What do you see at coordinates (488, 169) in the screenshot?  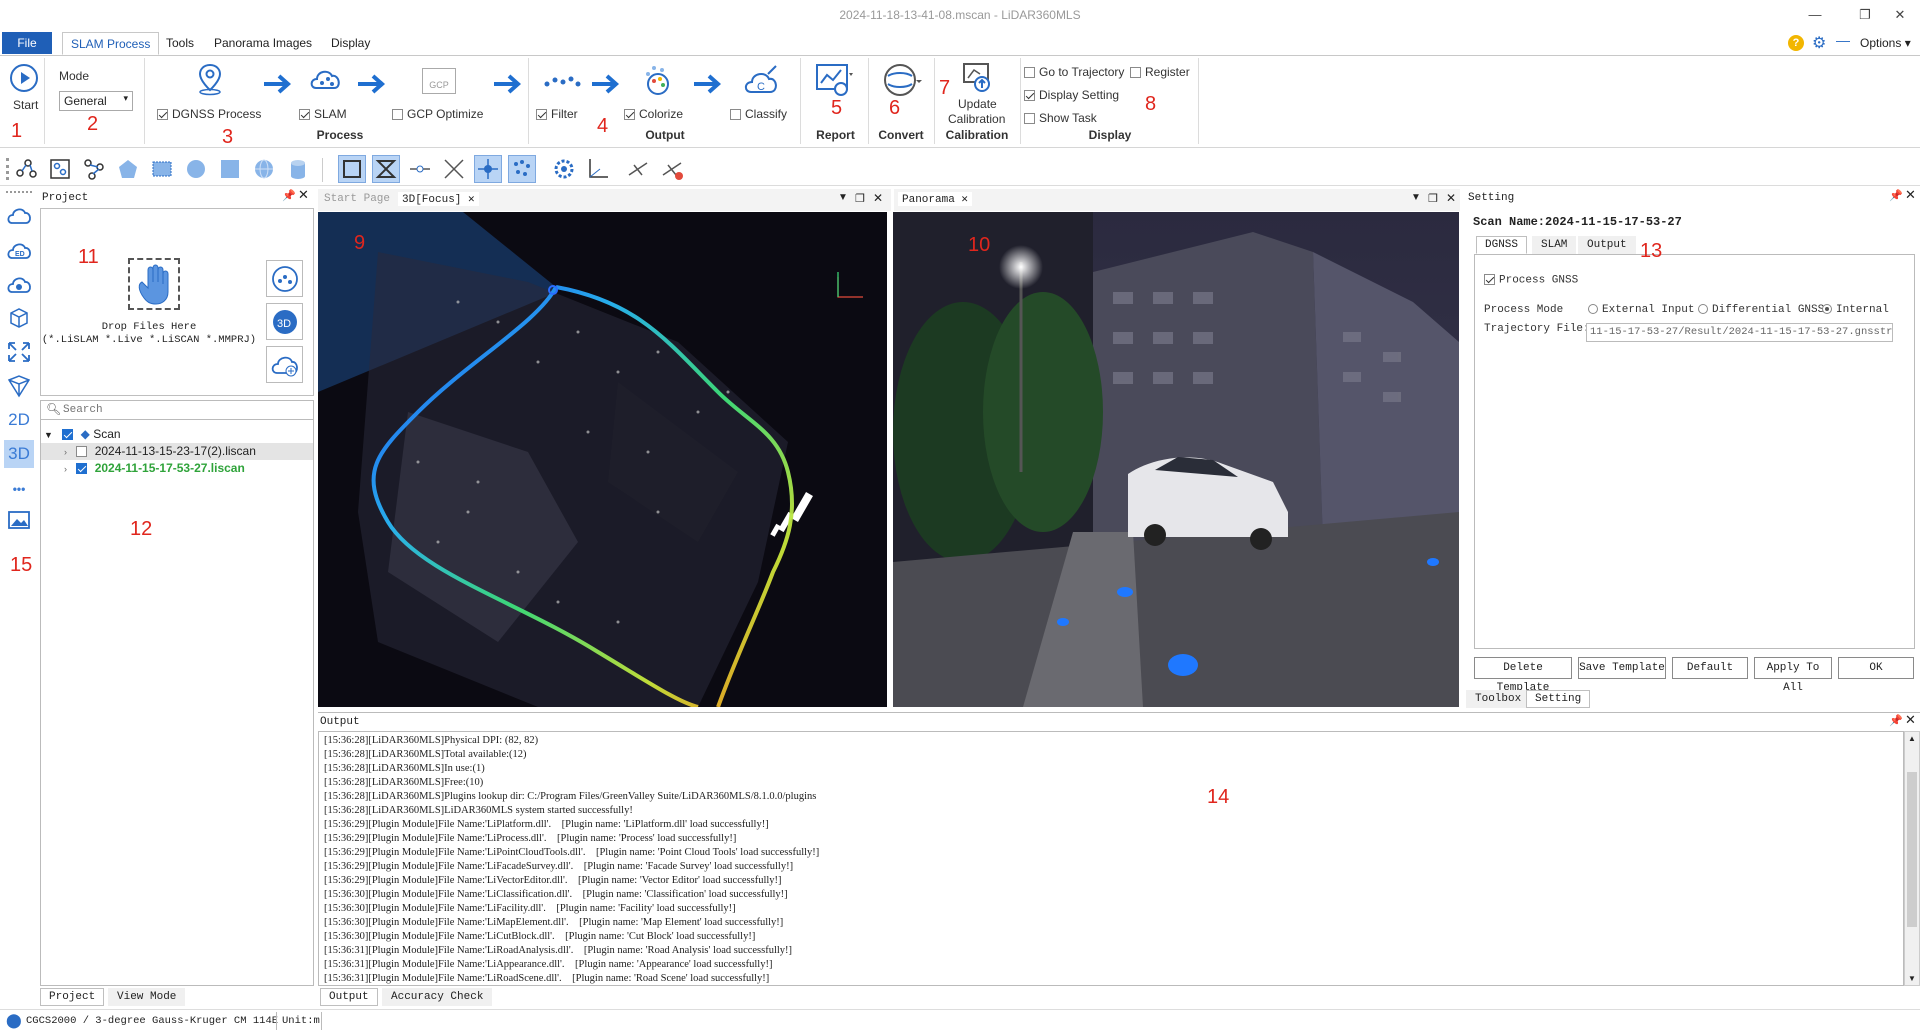 I see `point-snap-icon` at bounding box center [488, 169].